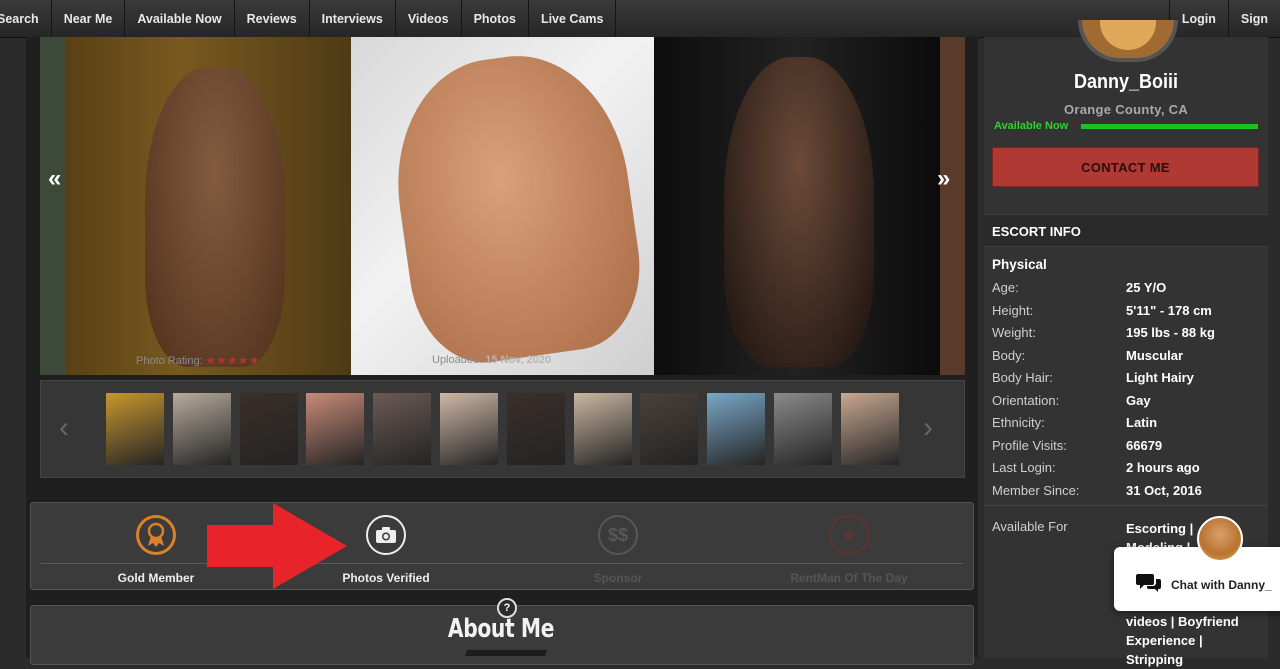 The image size is (1280, 669). I want to click on availability-bar, so click(1169, 126).